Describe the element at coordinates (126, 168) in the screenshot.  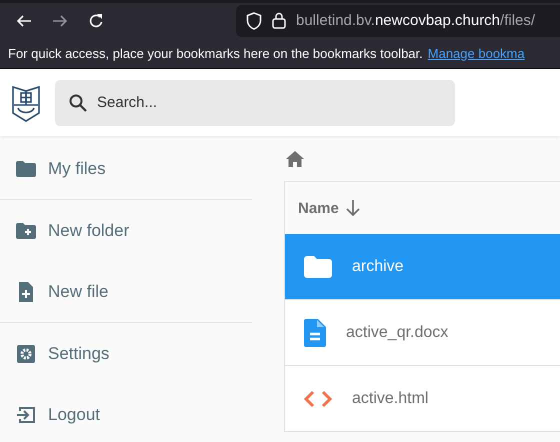
I see `sidebar-item: My files` at that location.